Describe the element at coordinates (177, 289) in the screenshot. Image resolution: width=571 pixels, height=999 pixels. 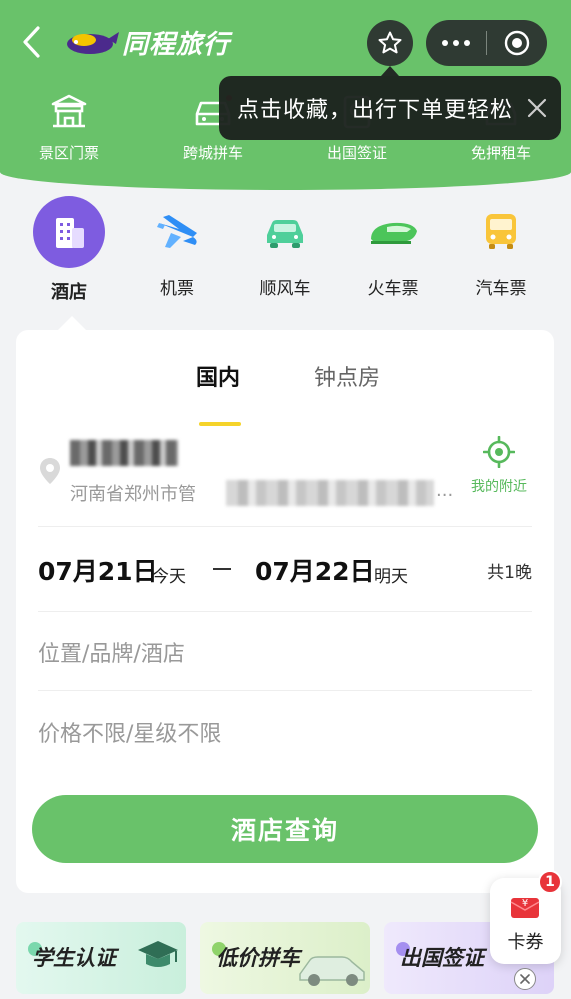
I see `category-label: 机票` at that location.